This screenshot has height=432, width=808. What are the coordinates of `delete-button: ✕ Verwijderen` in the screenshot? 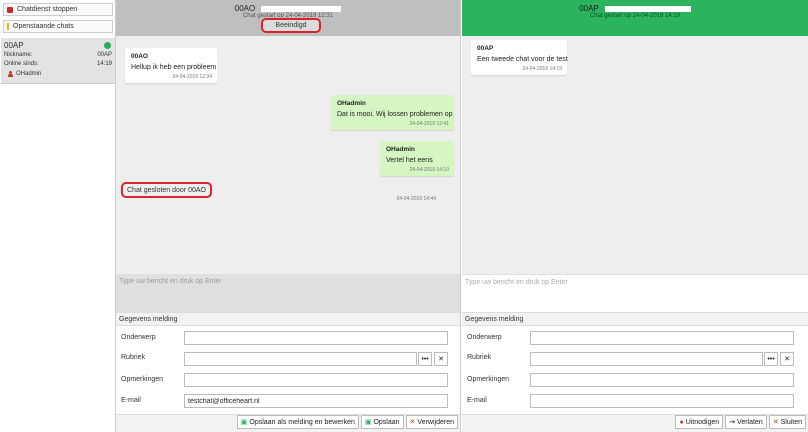 It's located at (431, 422).